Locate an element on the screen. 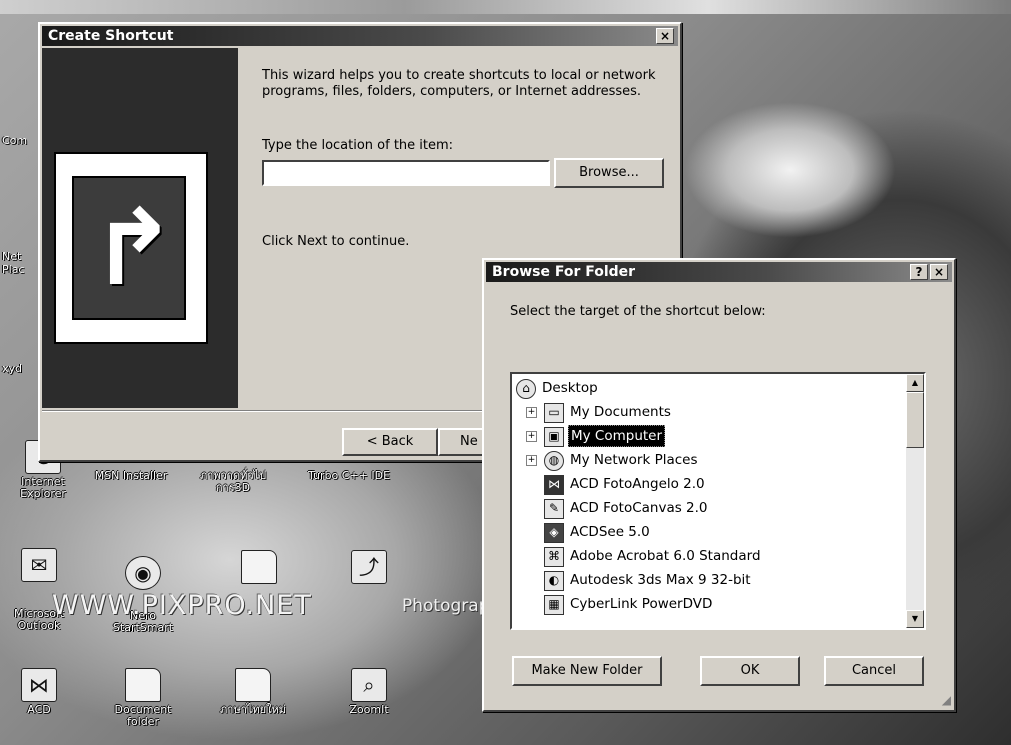 This screenshot has width=1011, height=745. tree-item-cyberlink-powerdvd: ▦ CyberLink PowerDVD is located at coordinates (710, 604).